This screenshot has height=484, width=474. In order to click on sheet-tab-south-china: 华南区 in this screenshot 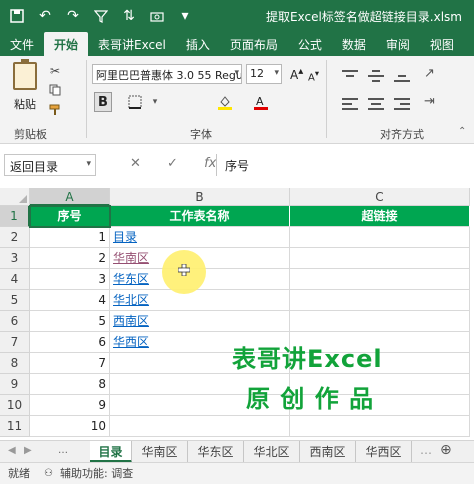, I will do `click(160, 452)`.